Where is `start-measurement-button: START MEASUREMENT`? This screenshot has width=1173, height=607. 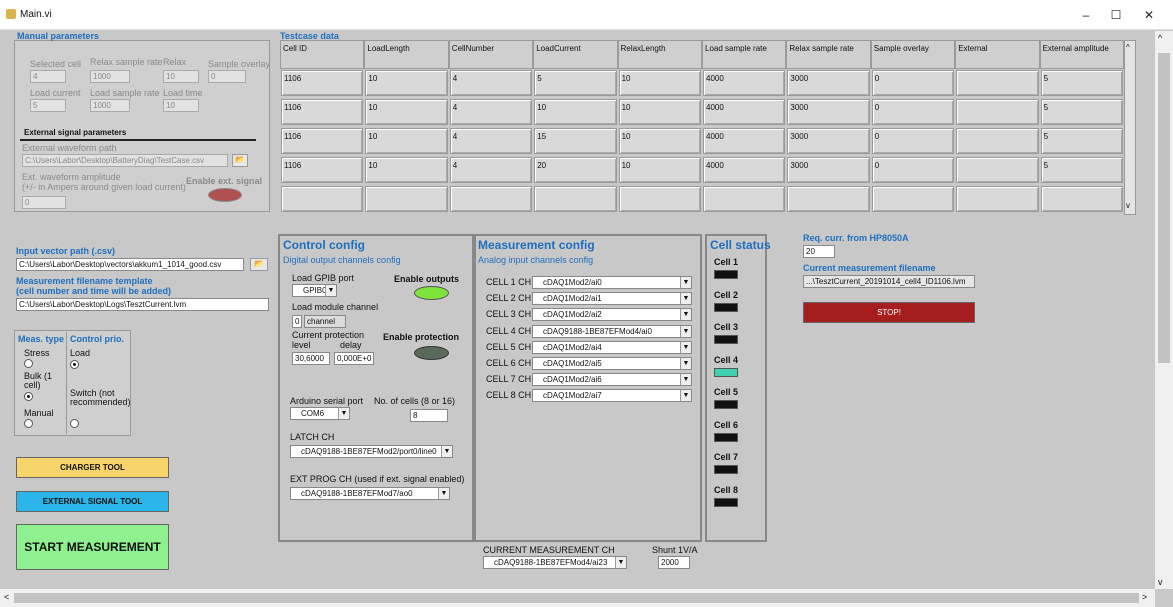 start-measurement-button: START MEASUREMENT is located at coordinates (92, 547).